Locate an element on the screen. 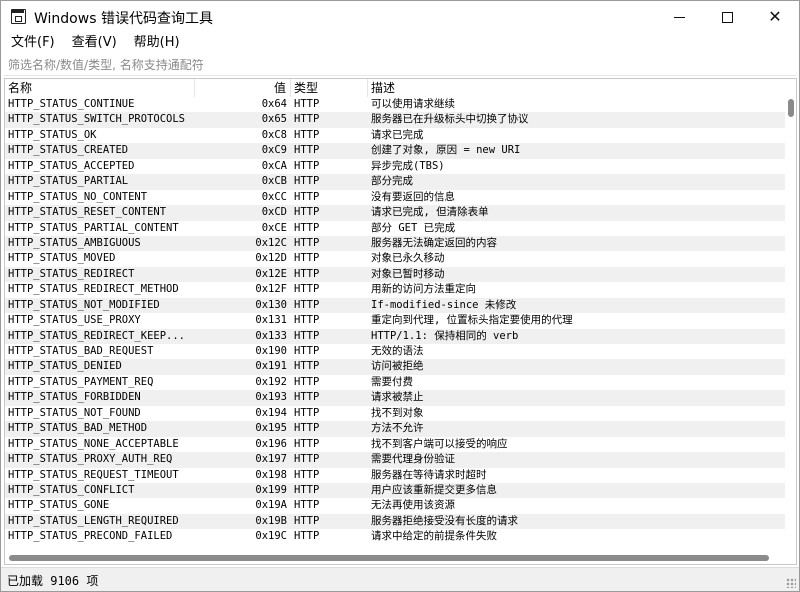 This screenshot has height=592, width=800. menu-file: 文件(F) is located at coordinates (31, 43).